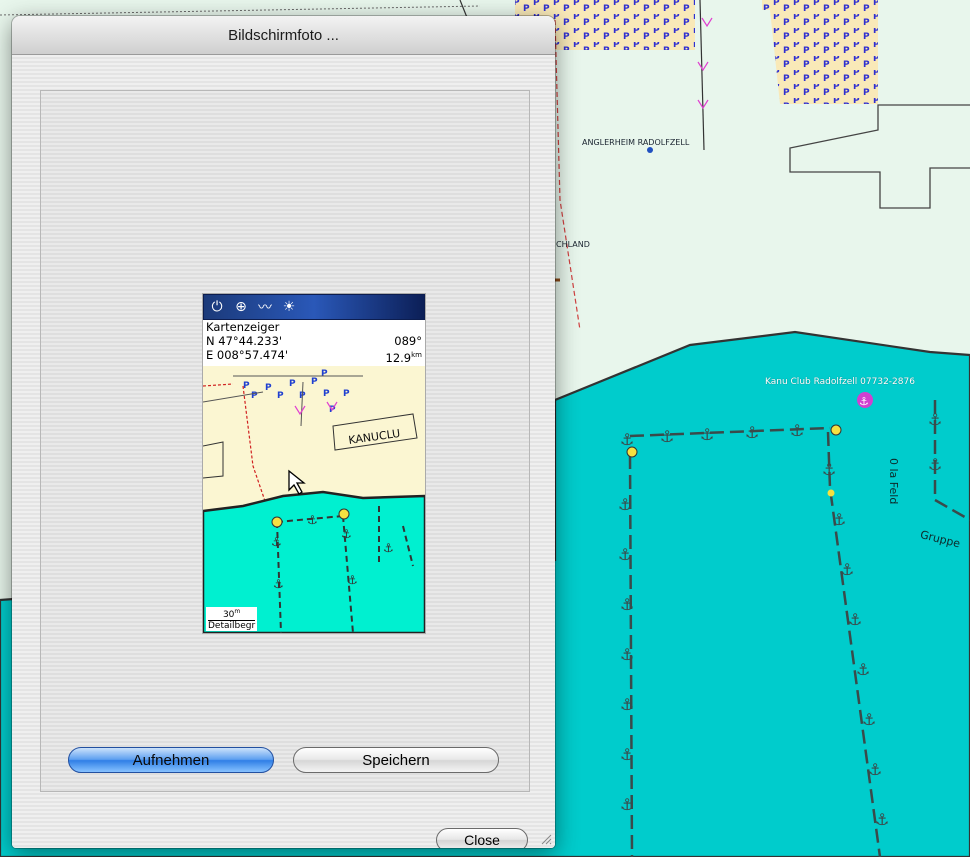  Describe the element at coordinates (314, 499) in the screenshot. I see `gps-map-view: PPPPP PPPPPP KANUCLU ⚓⚓` at that location.